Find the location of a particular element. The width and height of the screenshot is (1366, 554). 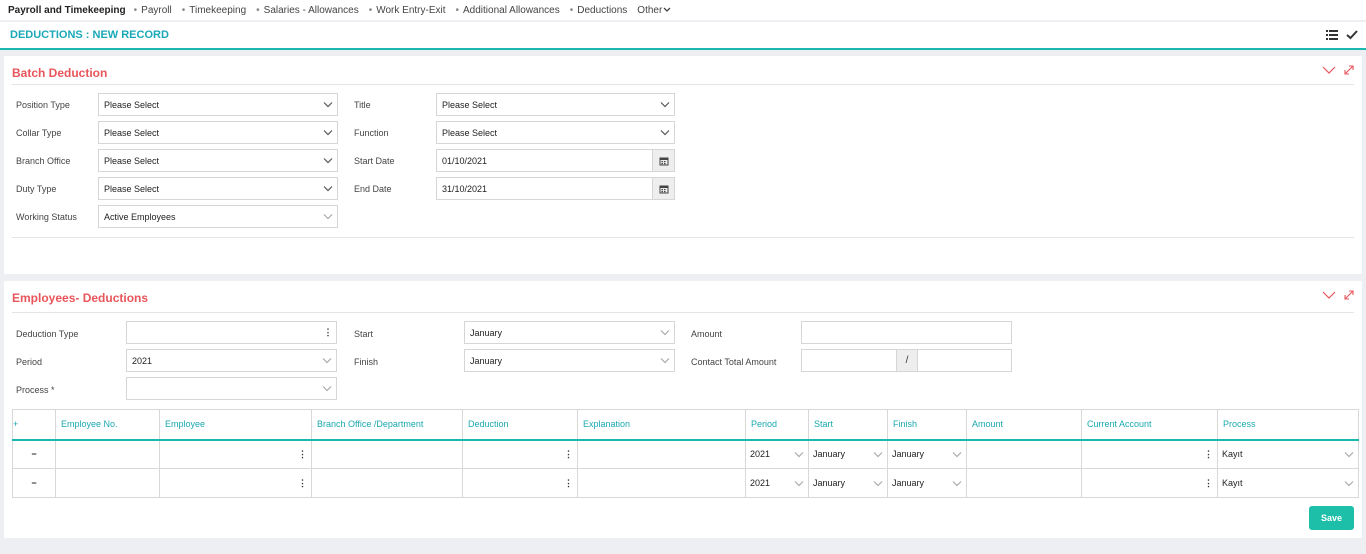

period-value: 2021 is located at coordinates (142, 360).